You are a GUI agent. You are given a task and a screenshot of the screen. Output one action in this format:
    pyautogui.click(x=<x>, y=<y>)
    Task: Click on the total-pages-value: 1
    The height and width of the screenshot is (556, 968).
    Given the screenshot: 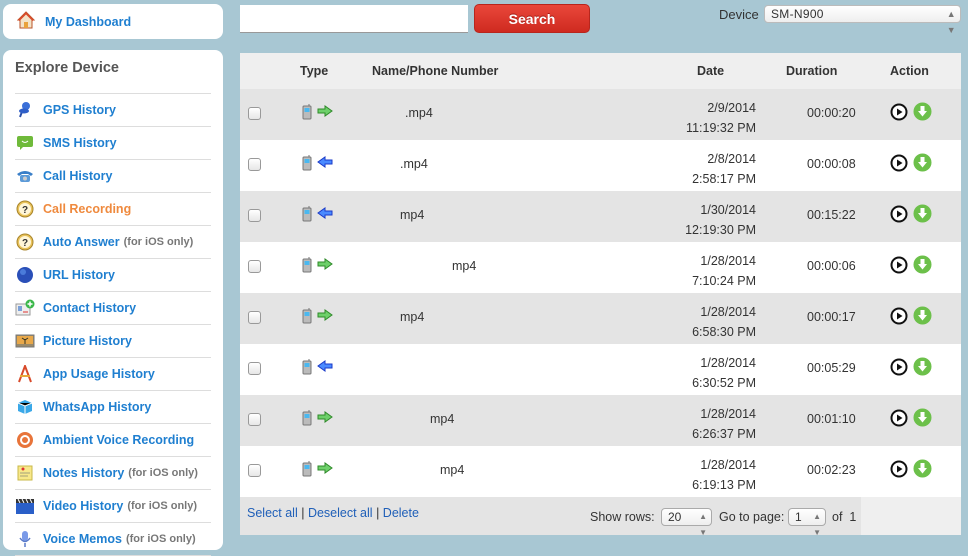 What is the action you would take?
    pyautogui.click(x=853, y=517)
    